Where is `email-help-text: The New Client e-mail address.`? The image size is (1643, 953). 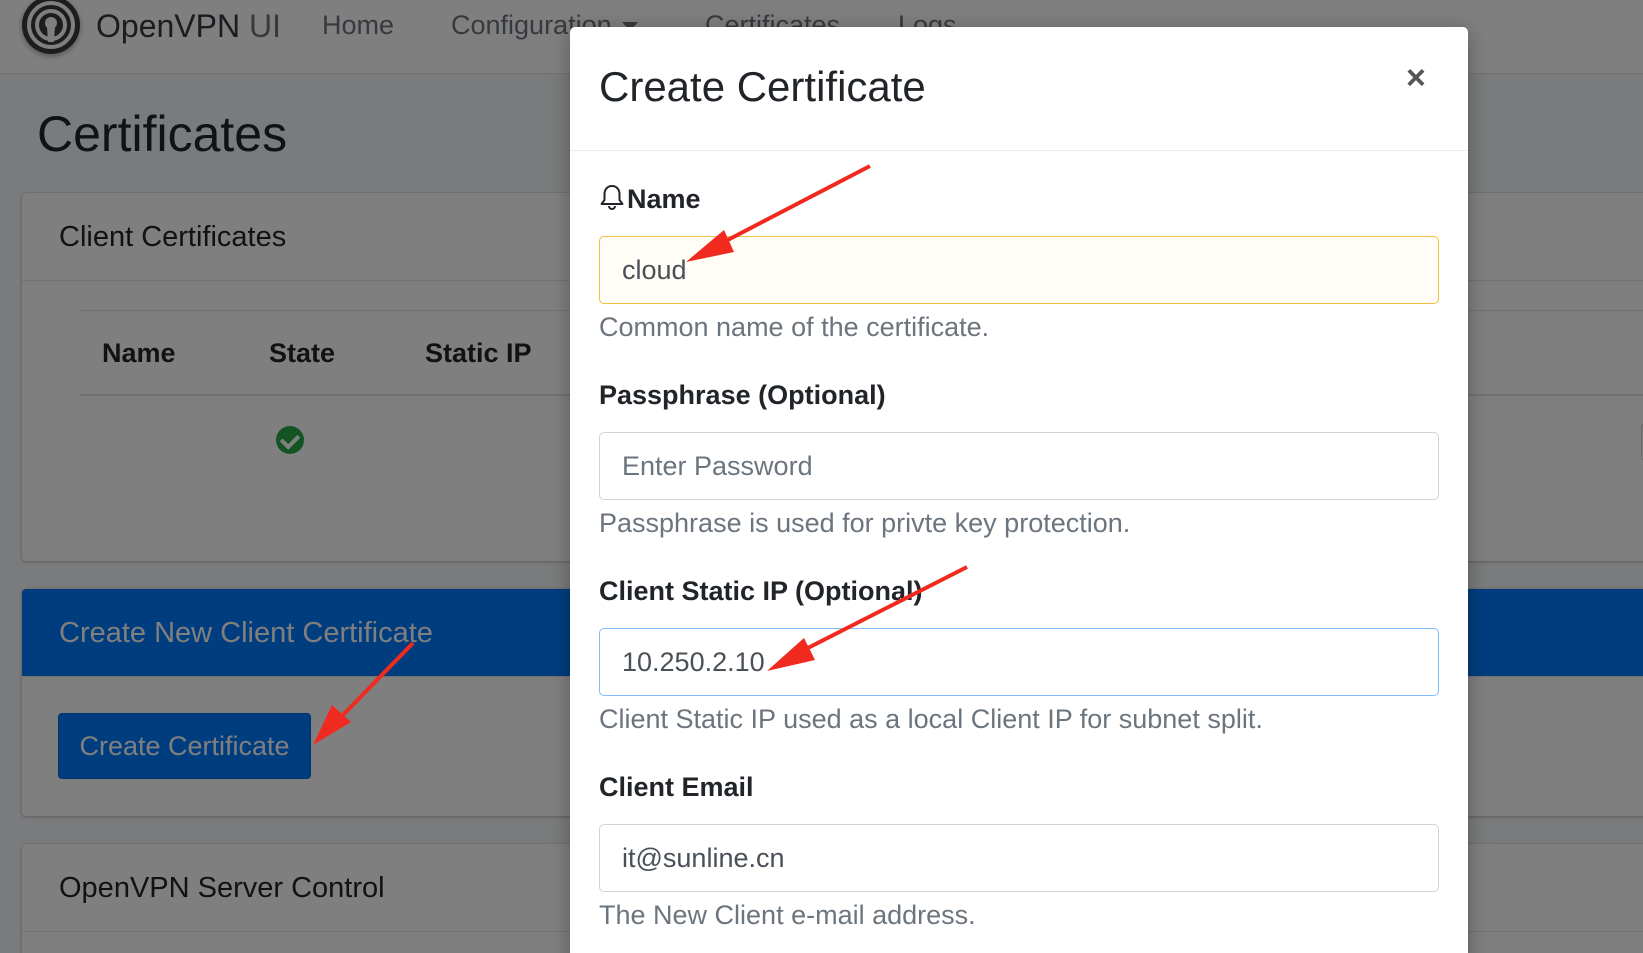 email-help-text: The New Client e-mail address. is located at coordinates (787, 915).